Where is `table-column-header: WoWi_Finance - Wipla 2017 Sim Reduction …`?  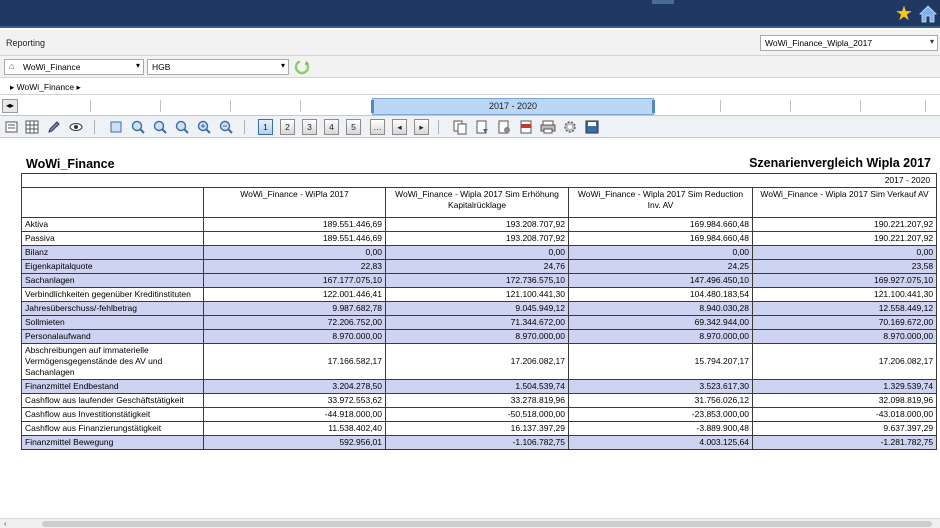 table-column-header: WoWi_Finance - Wipla 2017 Sim Reduction … is located at coordinates (660, 202).